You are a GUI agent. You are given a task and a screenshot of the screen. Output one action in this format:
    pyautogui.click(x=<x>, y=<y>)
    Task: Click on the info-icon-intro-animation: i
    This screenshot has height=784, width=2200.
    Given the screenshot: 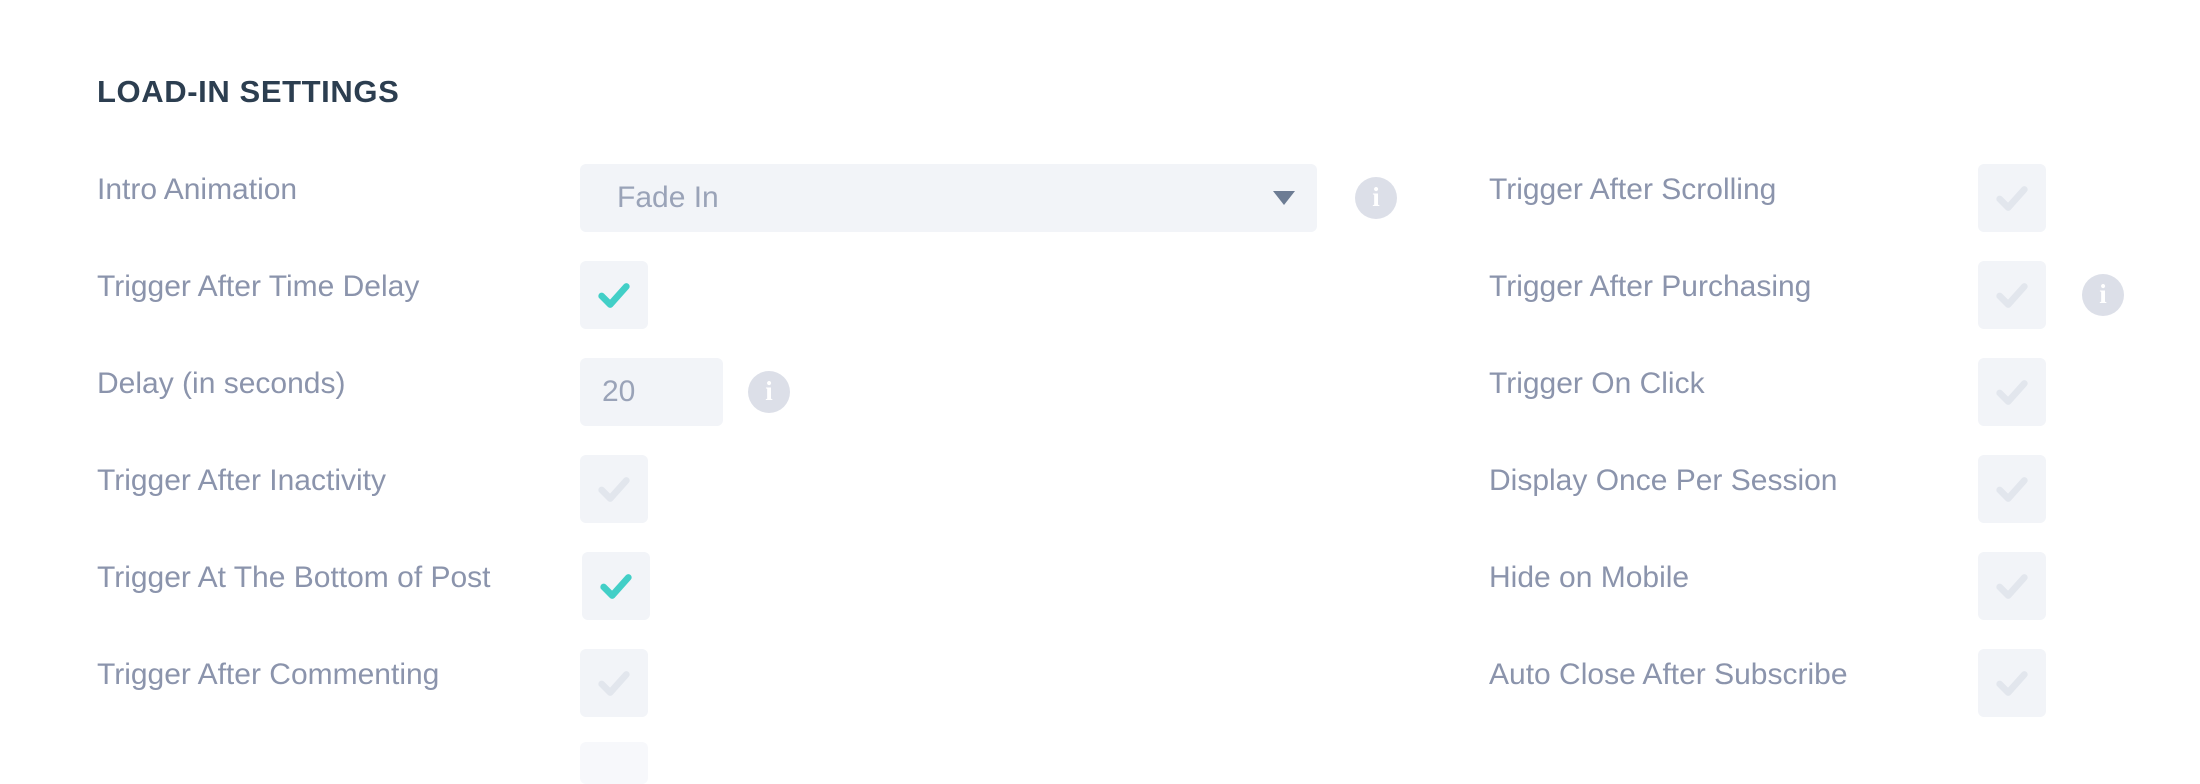 What is the action you would take?
    pyautogui.click(x=1376, y=198)
    